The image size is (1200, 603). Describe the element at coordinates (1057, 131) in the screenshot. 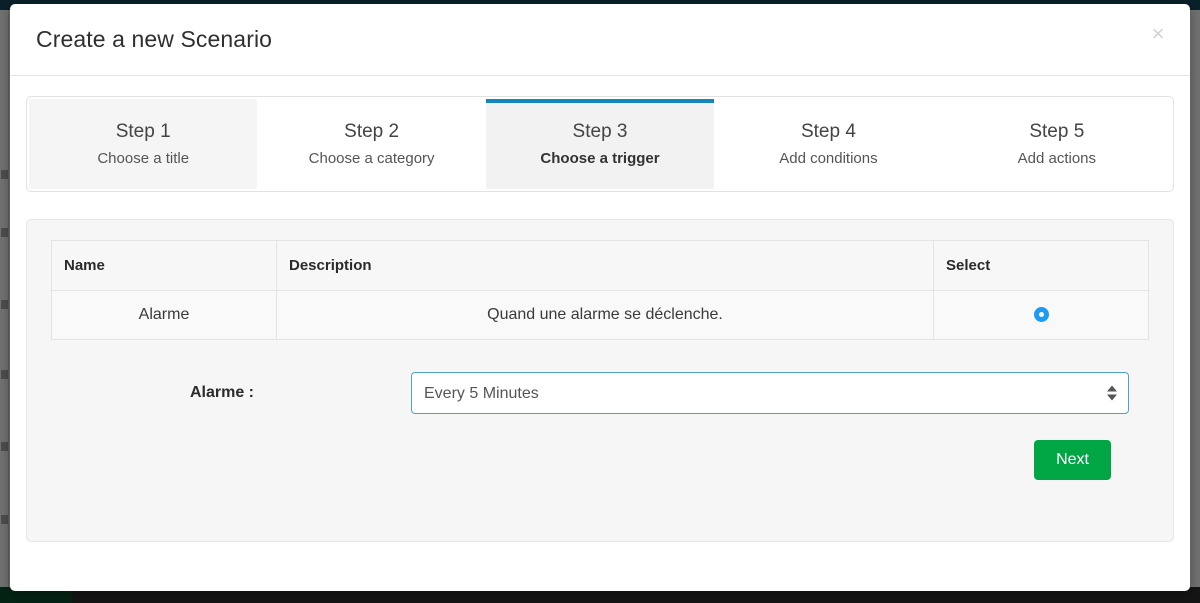

I see `step-title: Step 5` at that location.